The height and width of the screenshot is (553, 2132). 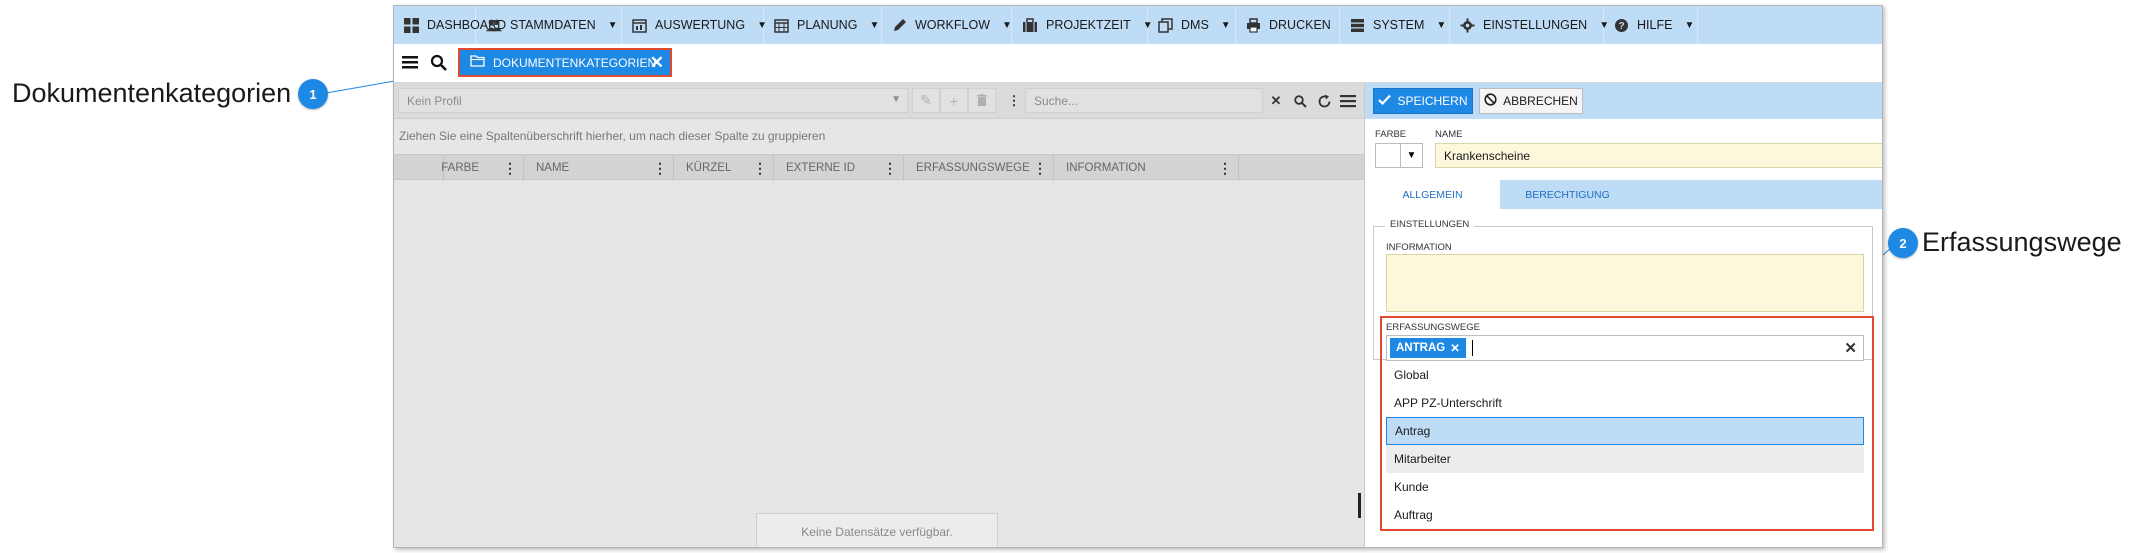 What do you see at coordinates (1850, 348) in the screenshot?
I see `clear-selection-icon: ✕` at bounding box center [1850, 348].